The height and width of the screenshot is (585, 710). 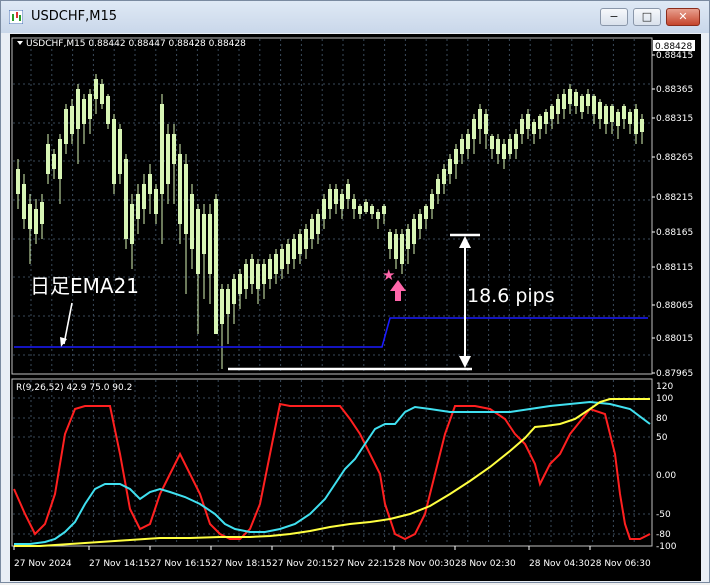 I want to click on time-tick: 28 Nov 00:30, so click(x=424, y=564).